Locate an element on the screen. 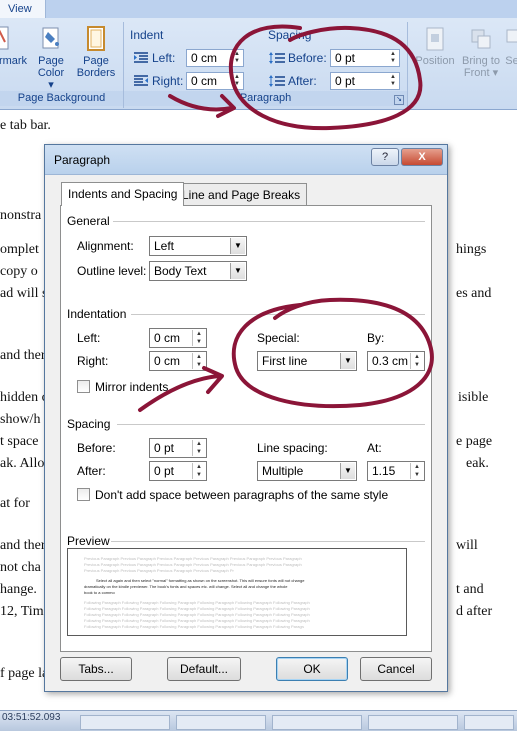  send-backward-button: Se is located at coordinates (511, 46).